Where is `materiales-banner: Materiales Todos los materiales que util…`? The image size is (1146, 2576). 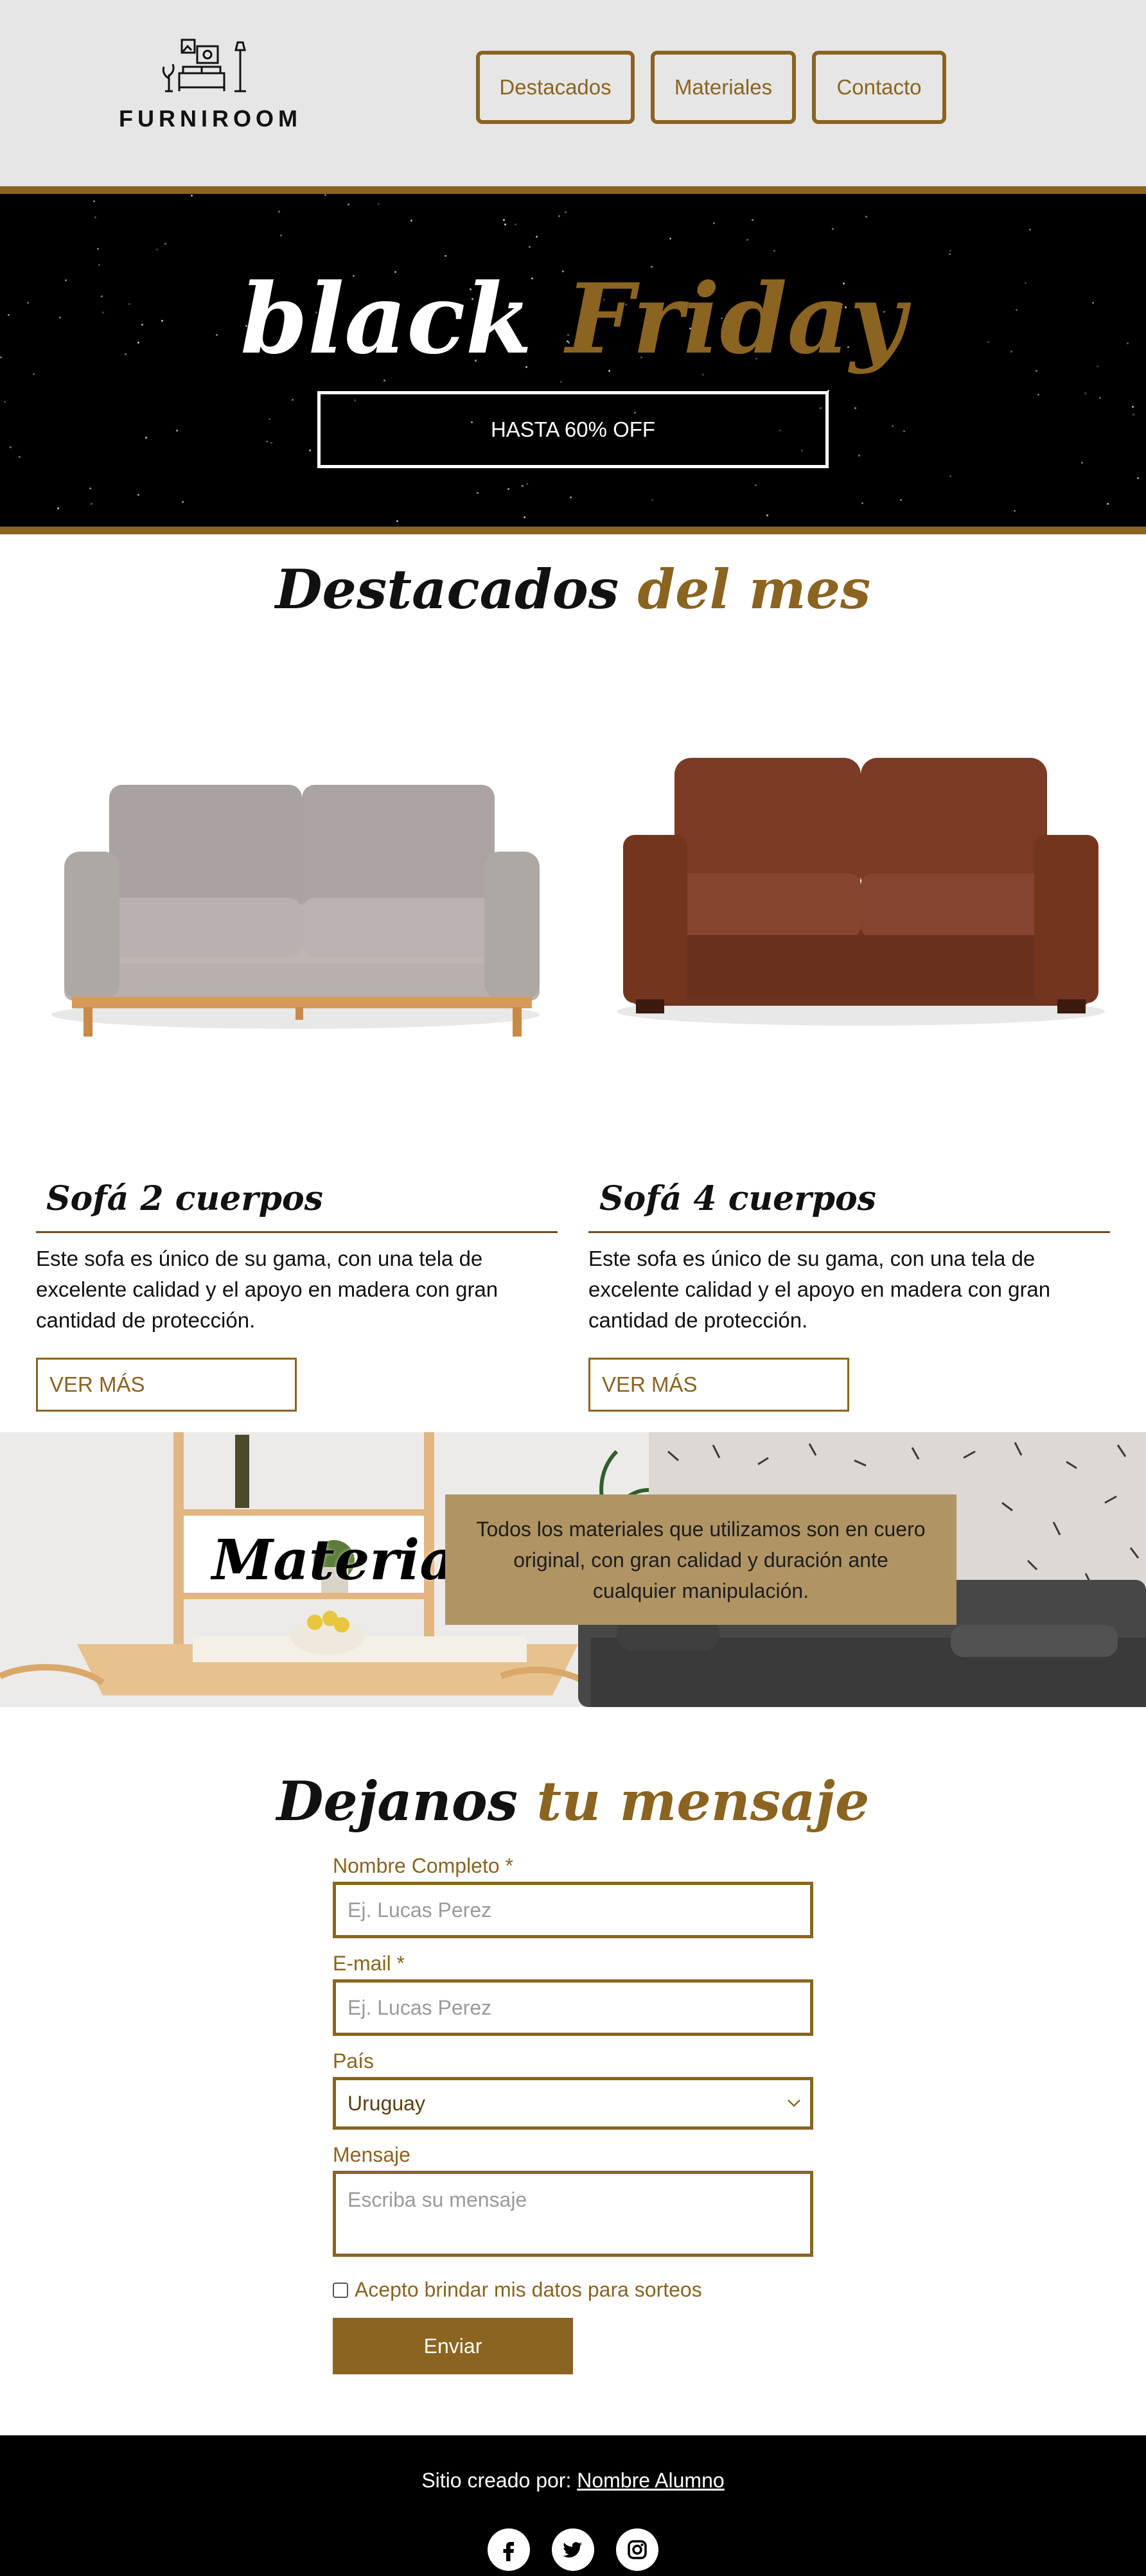
materiales-banner: Materiales Todos los materiales que util… is located at coordinates (573, 1570).